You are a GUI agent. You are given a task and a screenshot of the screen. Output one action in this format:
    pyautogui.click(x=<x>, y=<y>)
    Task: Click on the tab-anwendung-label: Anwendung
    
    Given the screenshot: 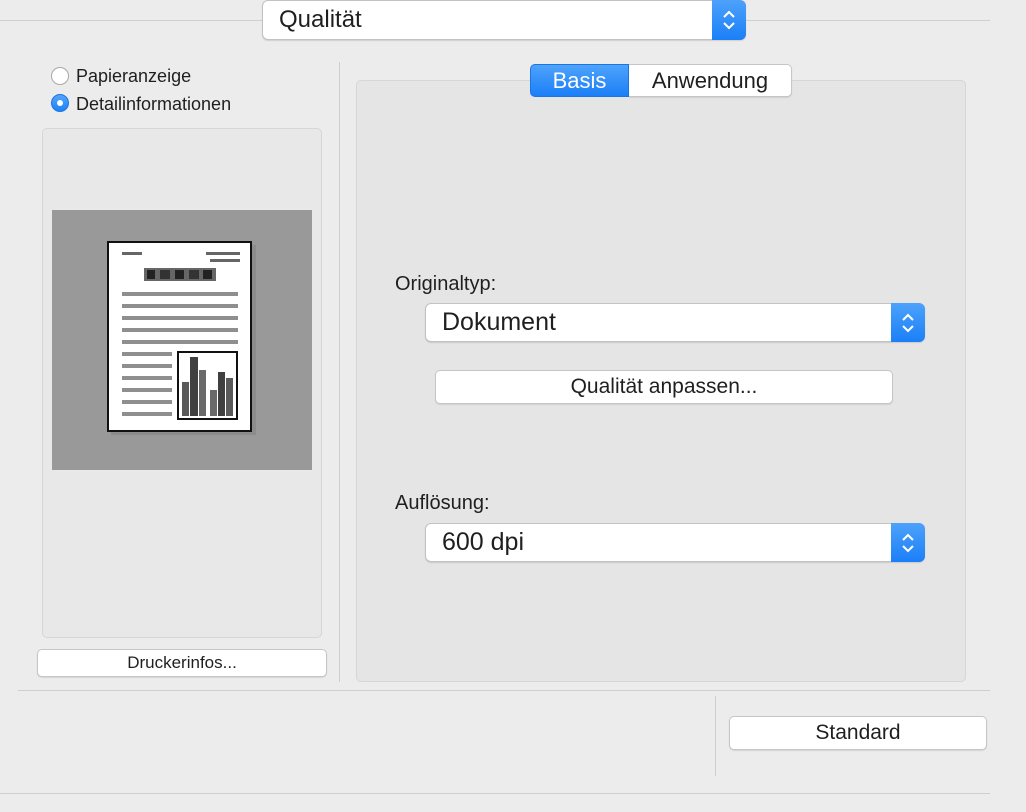 What is the action you would take?
    pyautogui.click(x=710, y=80)
    